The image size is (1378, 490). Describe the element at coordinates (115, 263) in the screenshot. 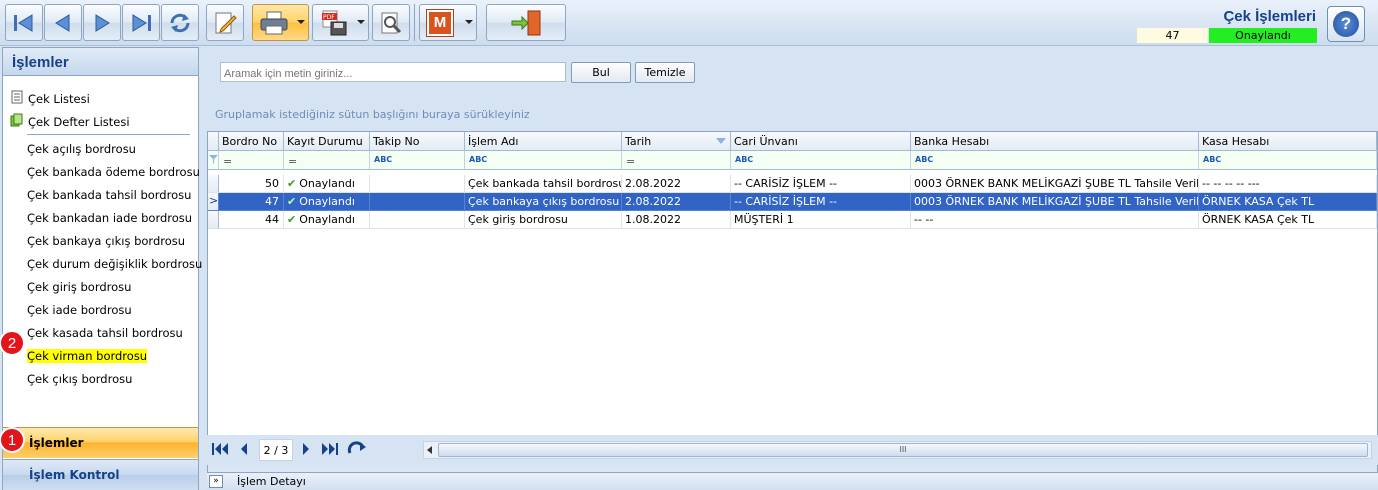

I see `sidebar-item-label: Çek durum değişiklik bordrosu` at that location.